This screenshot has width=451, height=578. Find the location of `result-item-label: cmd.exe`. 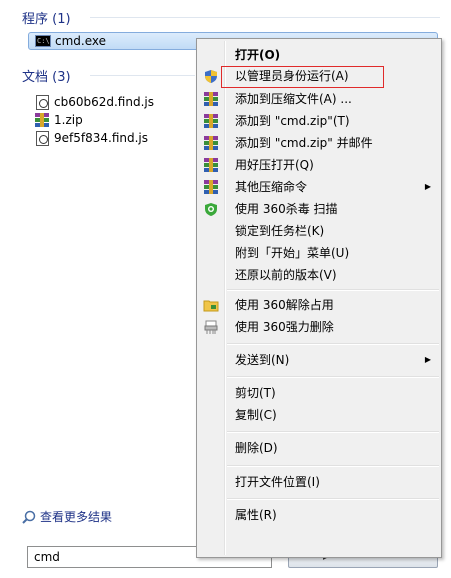

result-item-label: cmd.exe is located at coordinates (81, 41).